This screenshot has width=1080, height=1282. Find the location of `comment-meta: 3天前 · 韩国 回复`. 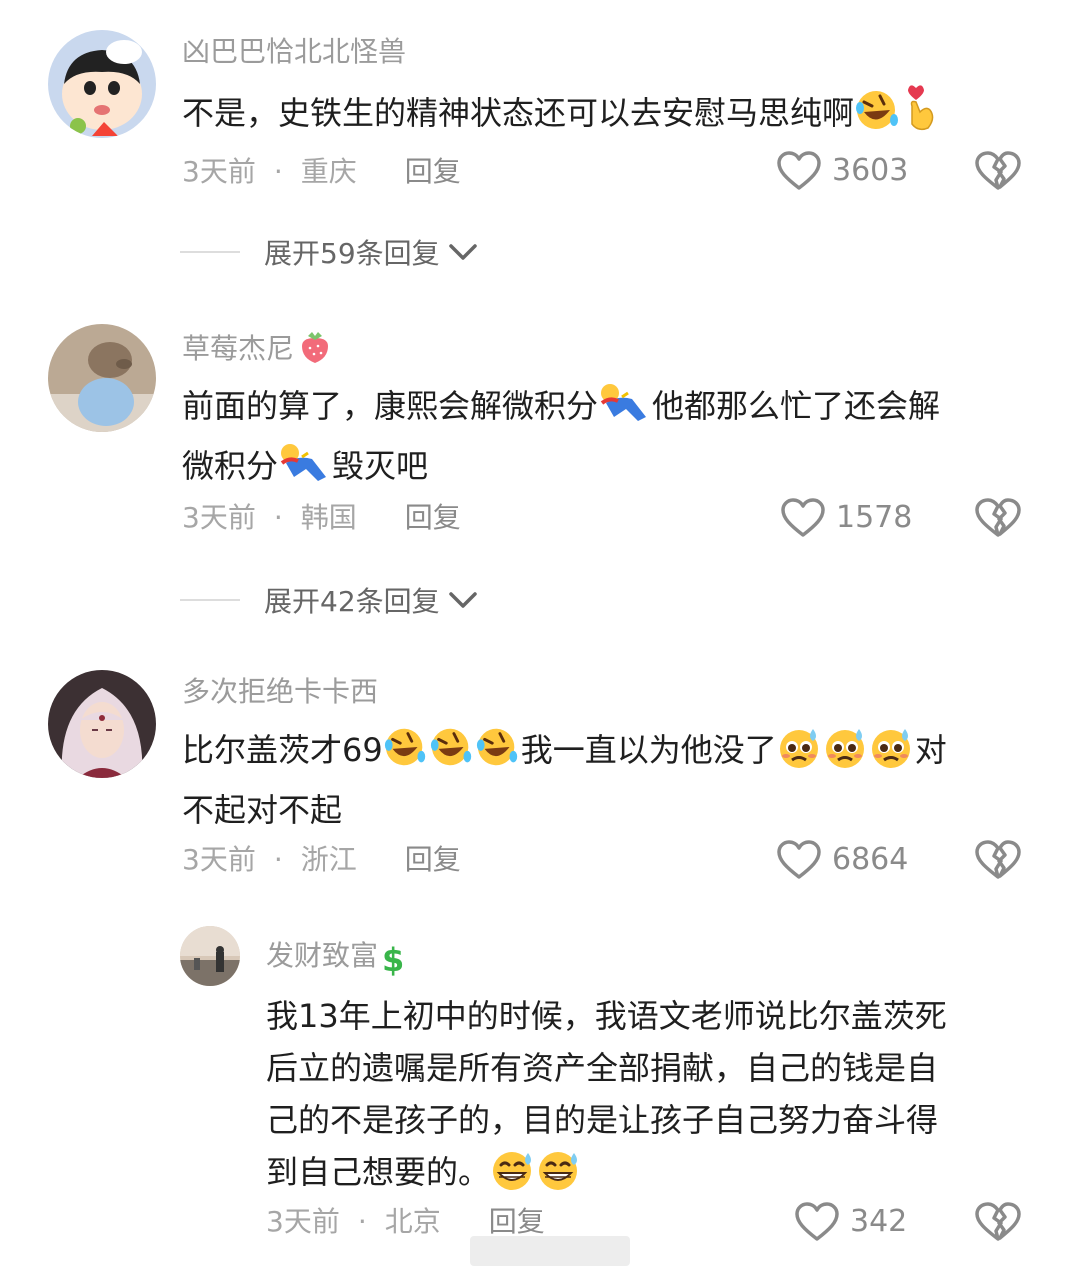

comment-meta: 3天前 · 韩国 回复 is located at coordinates (321, 517).